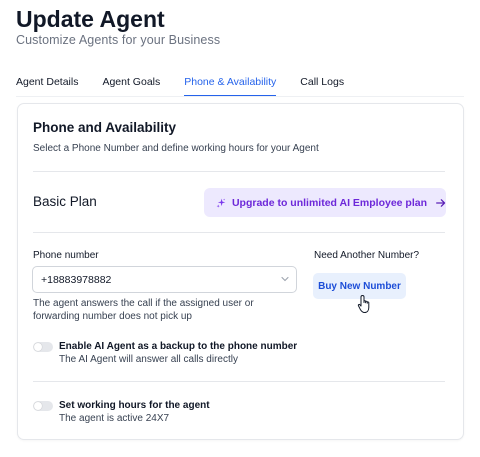 This screenshot has height=457, width=480. Describe the element at coordinates (322, 86) in the screenshot. I see `tab-call-logs: Call Logs` at that location.